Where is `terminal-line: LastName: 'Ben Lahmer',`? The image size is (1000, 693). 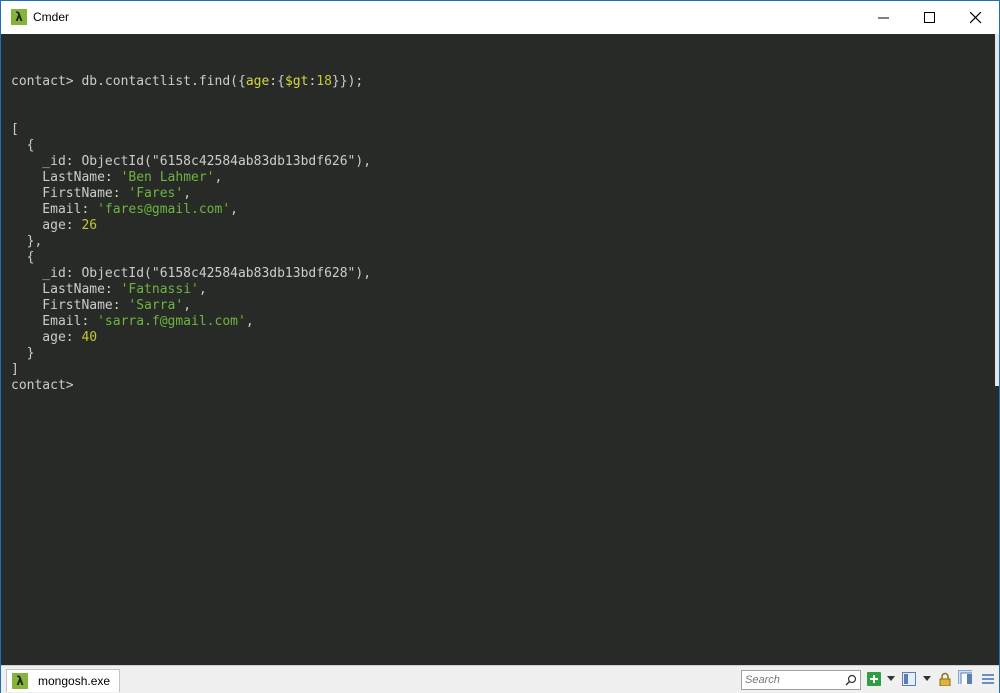 terminal-line: LastName: 'Ben Lahmer', is located at coordinates (191, 178).